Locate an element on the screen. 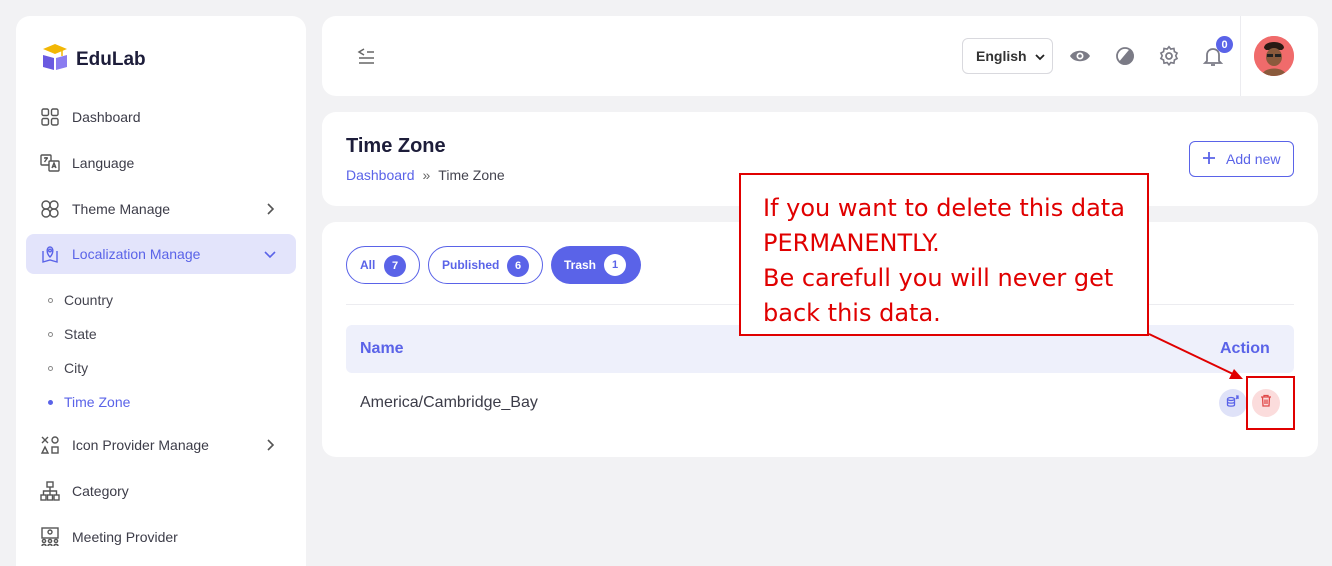 The image size is (1332, 566). sidebar-subitem-country: Country is located at coordinates (80, 300).